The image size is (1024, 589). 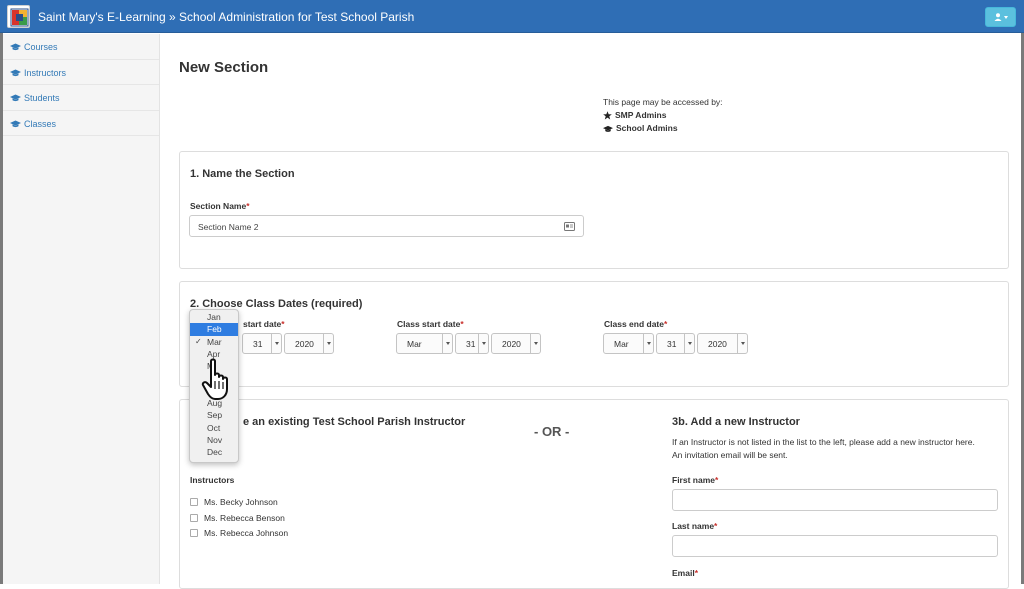 I want to click on first-name-label: First name*, so click(x=695, y=480).